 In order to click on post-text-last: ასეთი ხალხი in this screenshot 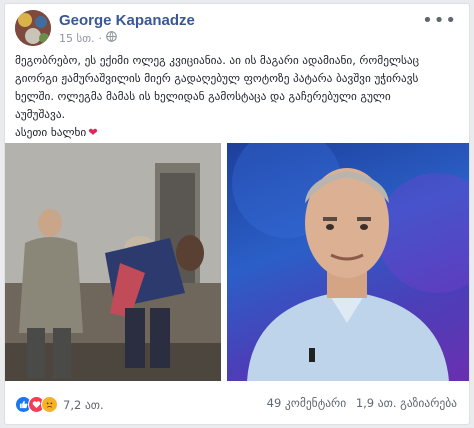, I will do `click(51, 132)`.